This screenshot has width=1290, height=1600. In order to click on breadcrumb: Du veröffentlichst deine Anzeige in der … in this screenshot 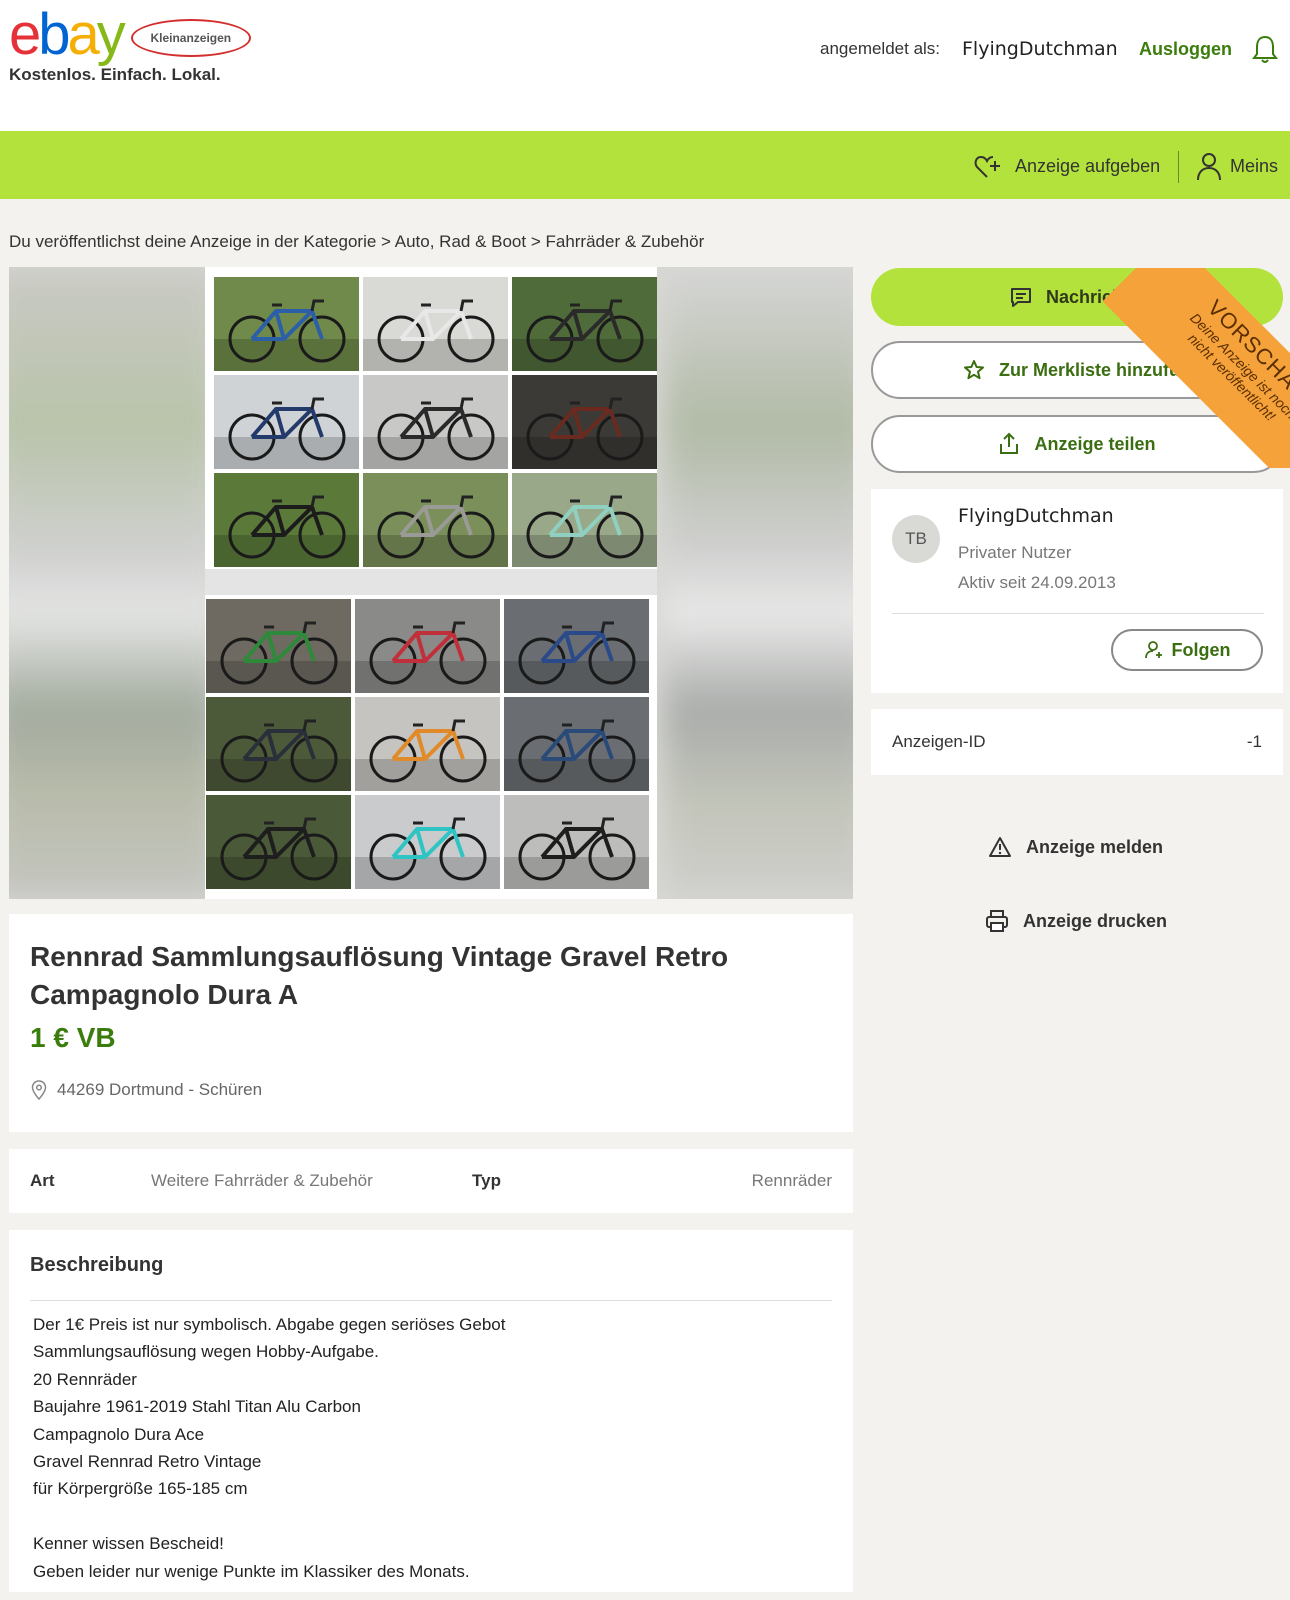, I will do `click(357, 241)`.